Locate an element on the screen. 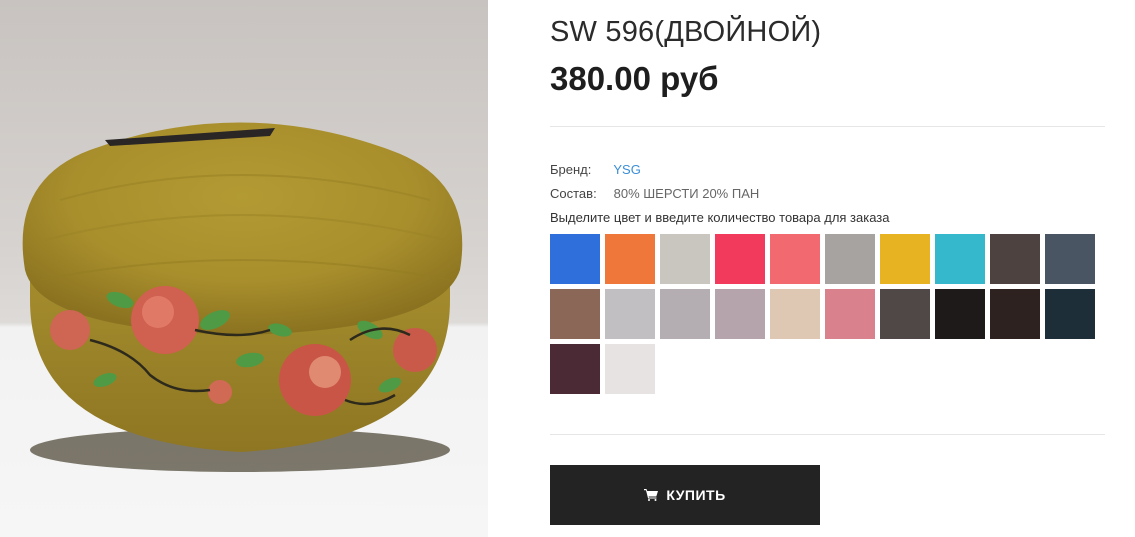 Image resolution: width=1135 pixels, height=537 pixels. buy-button-label: КУПИТЬ is located at coordinates (696, 495).